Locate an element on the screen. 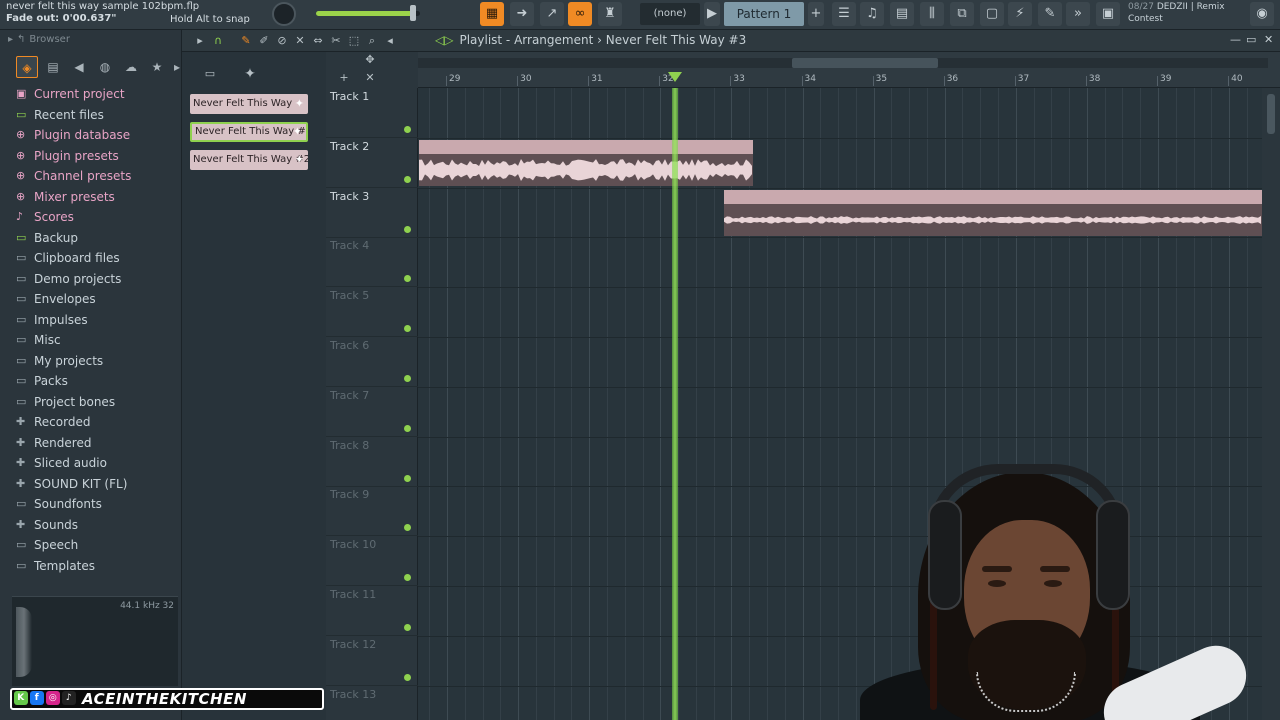  track-header: Track 4 is located at coordinates (372, 262).